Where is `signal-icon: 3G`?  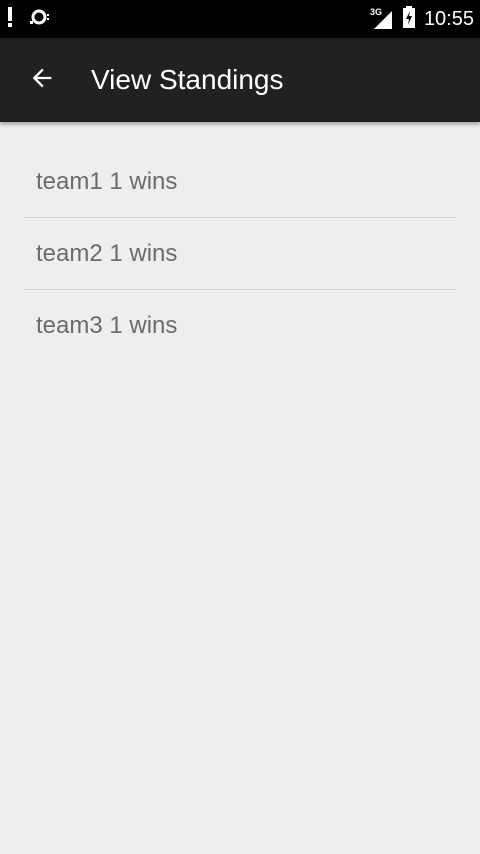 signal-icon: 3G is located at coordinates (382, 19).